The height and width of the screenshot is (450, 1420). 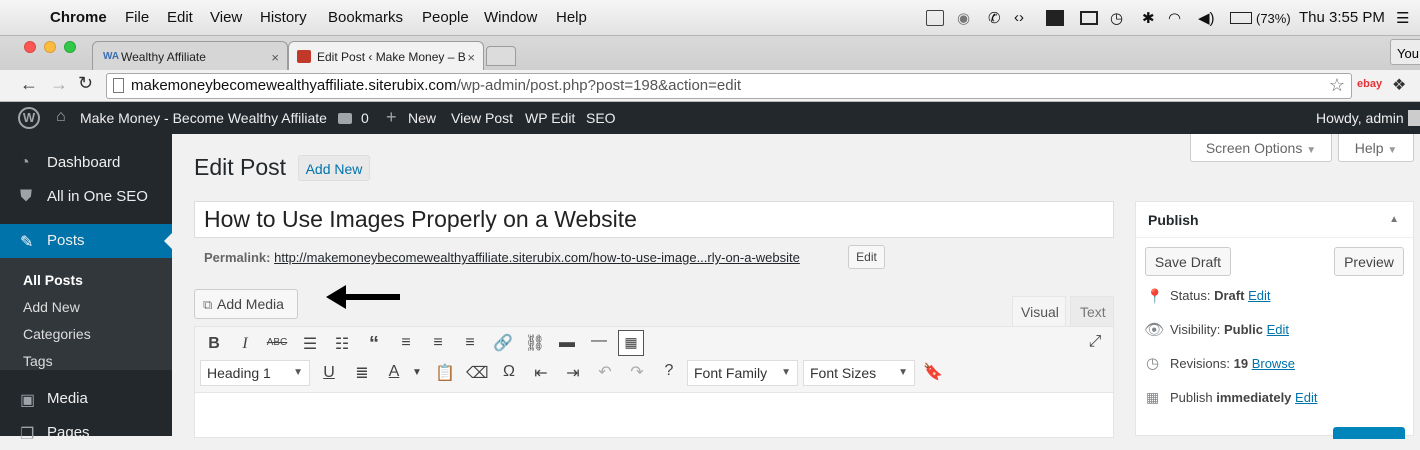 What do you see at coordinates (1369, 84) in the screenshot?
I see `ebay-extension-icon: ebay` at bounding box center [1369, 84].